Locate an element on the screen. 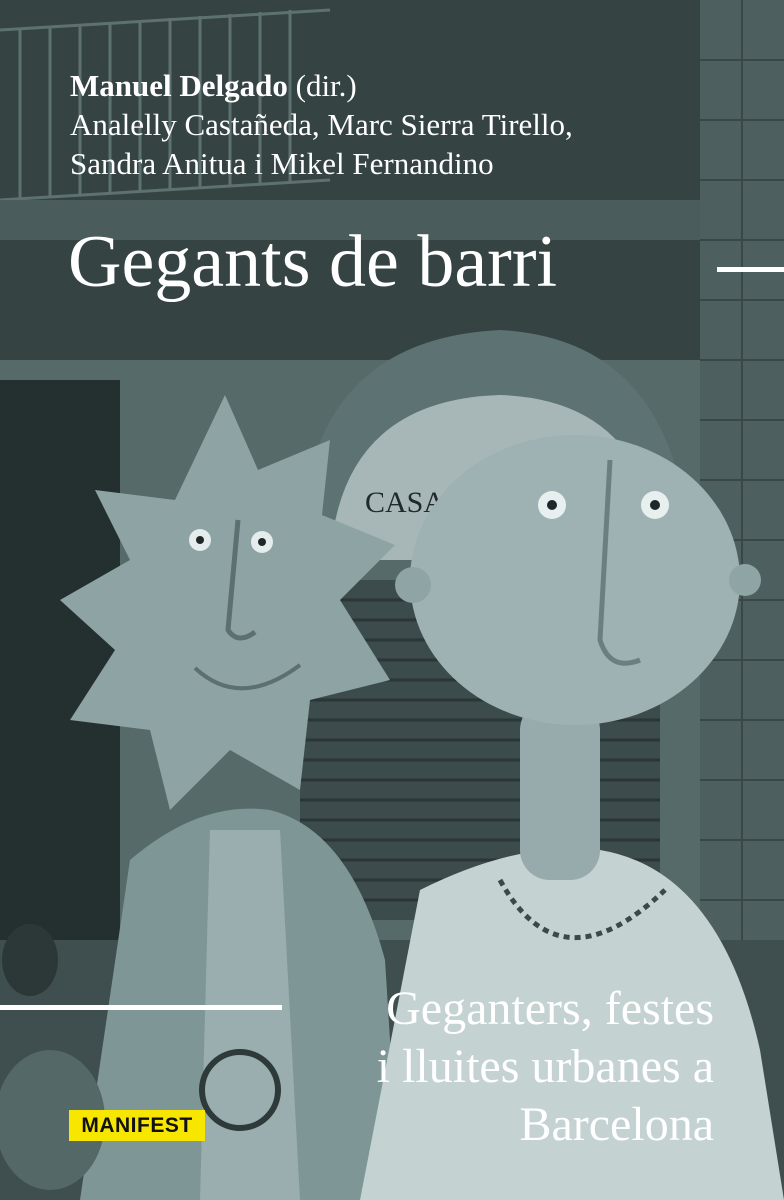 This screenshot has width=784, height=1200. moon-giant-neck is located at coordinates (560, 790).